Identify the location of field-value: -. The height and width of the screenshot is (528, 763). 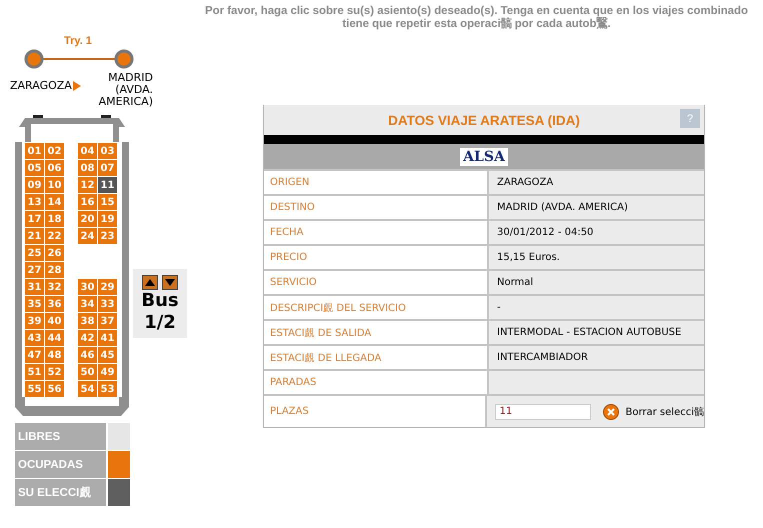
(499, 307).